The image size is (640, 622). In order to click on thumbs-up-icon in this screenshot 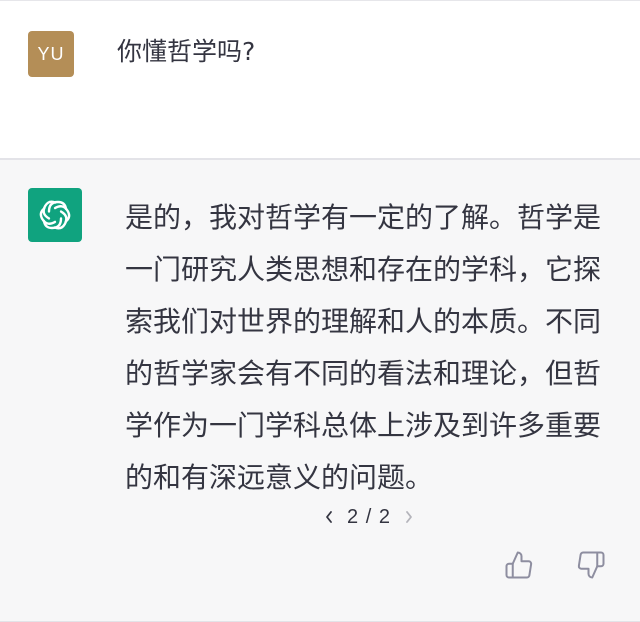, I will do `click(519, 565)`.